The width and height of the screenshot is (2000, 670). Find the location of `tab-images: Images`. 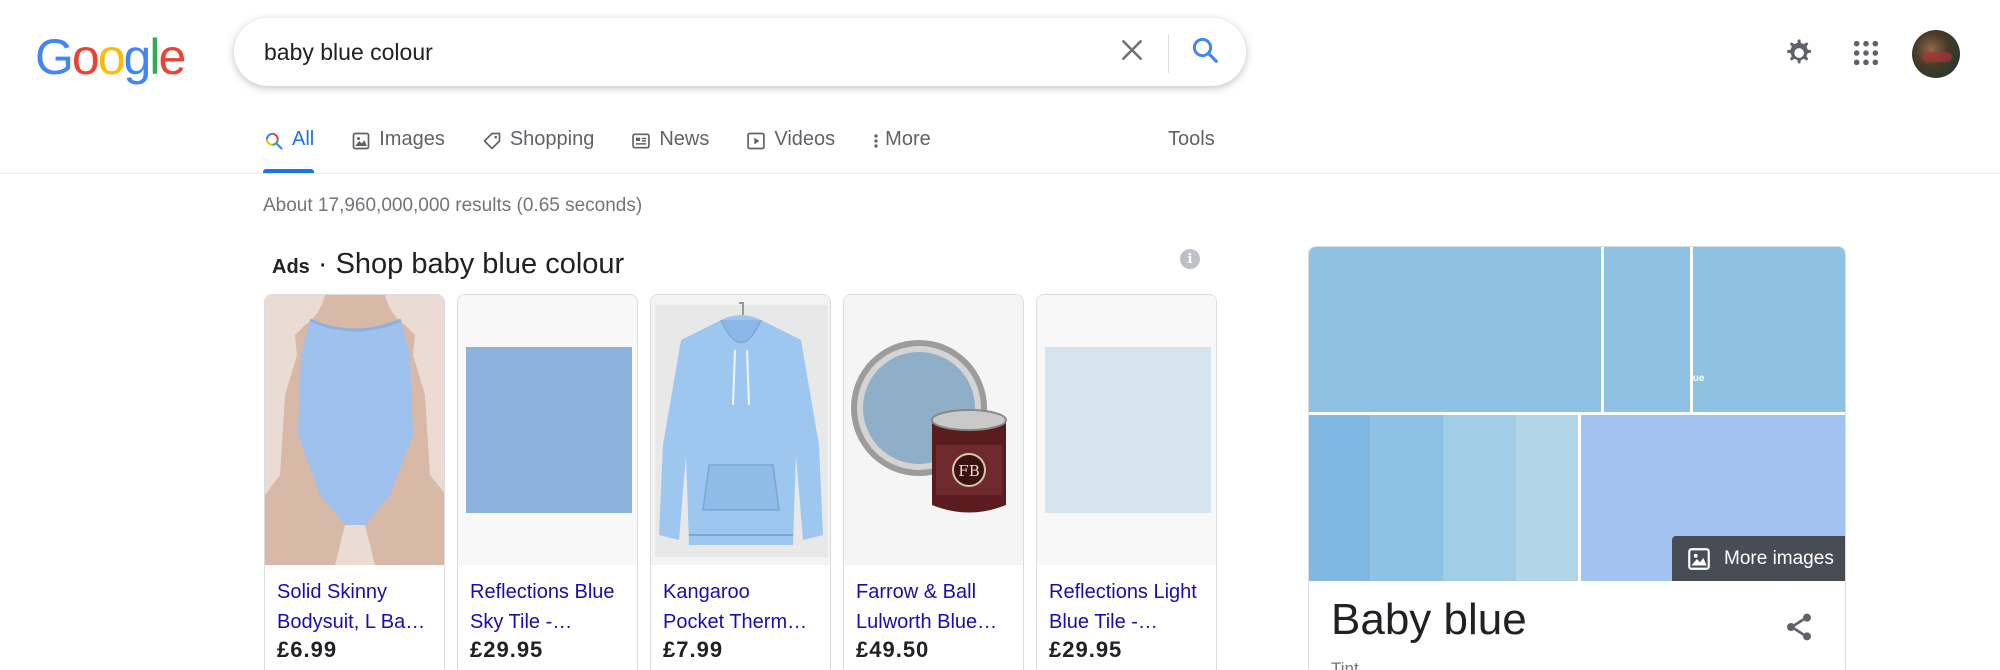

tab-images: Images is located at coordinates (397, 145).